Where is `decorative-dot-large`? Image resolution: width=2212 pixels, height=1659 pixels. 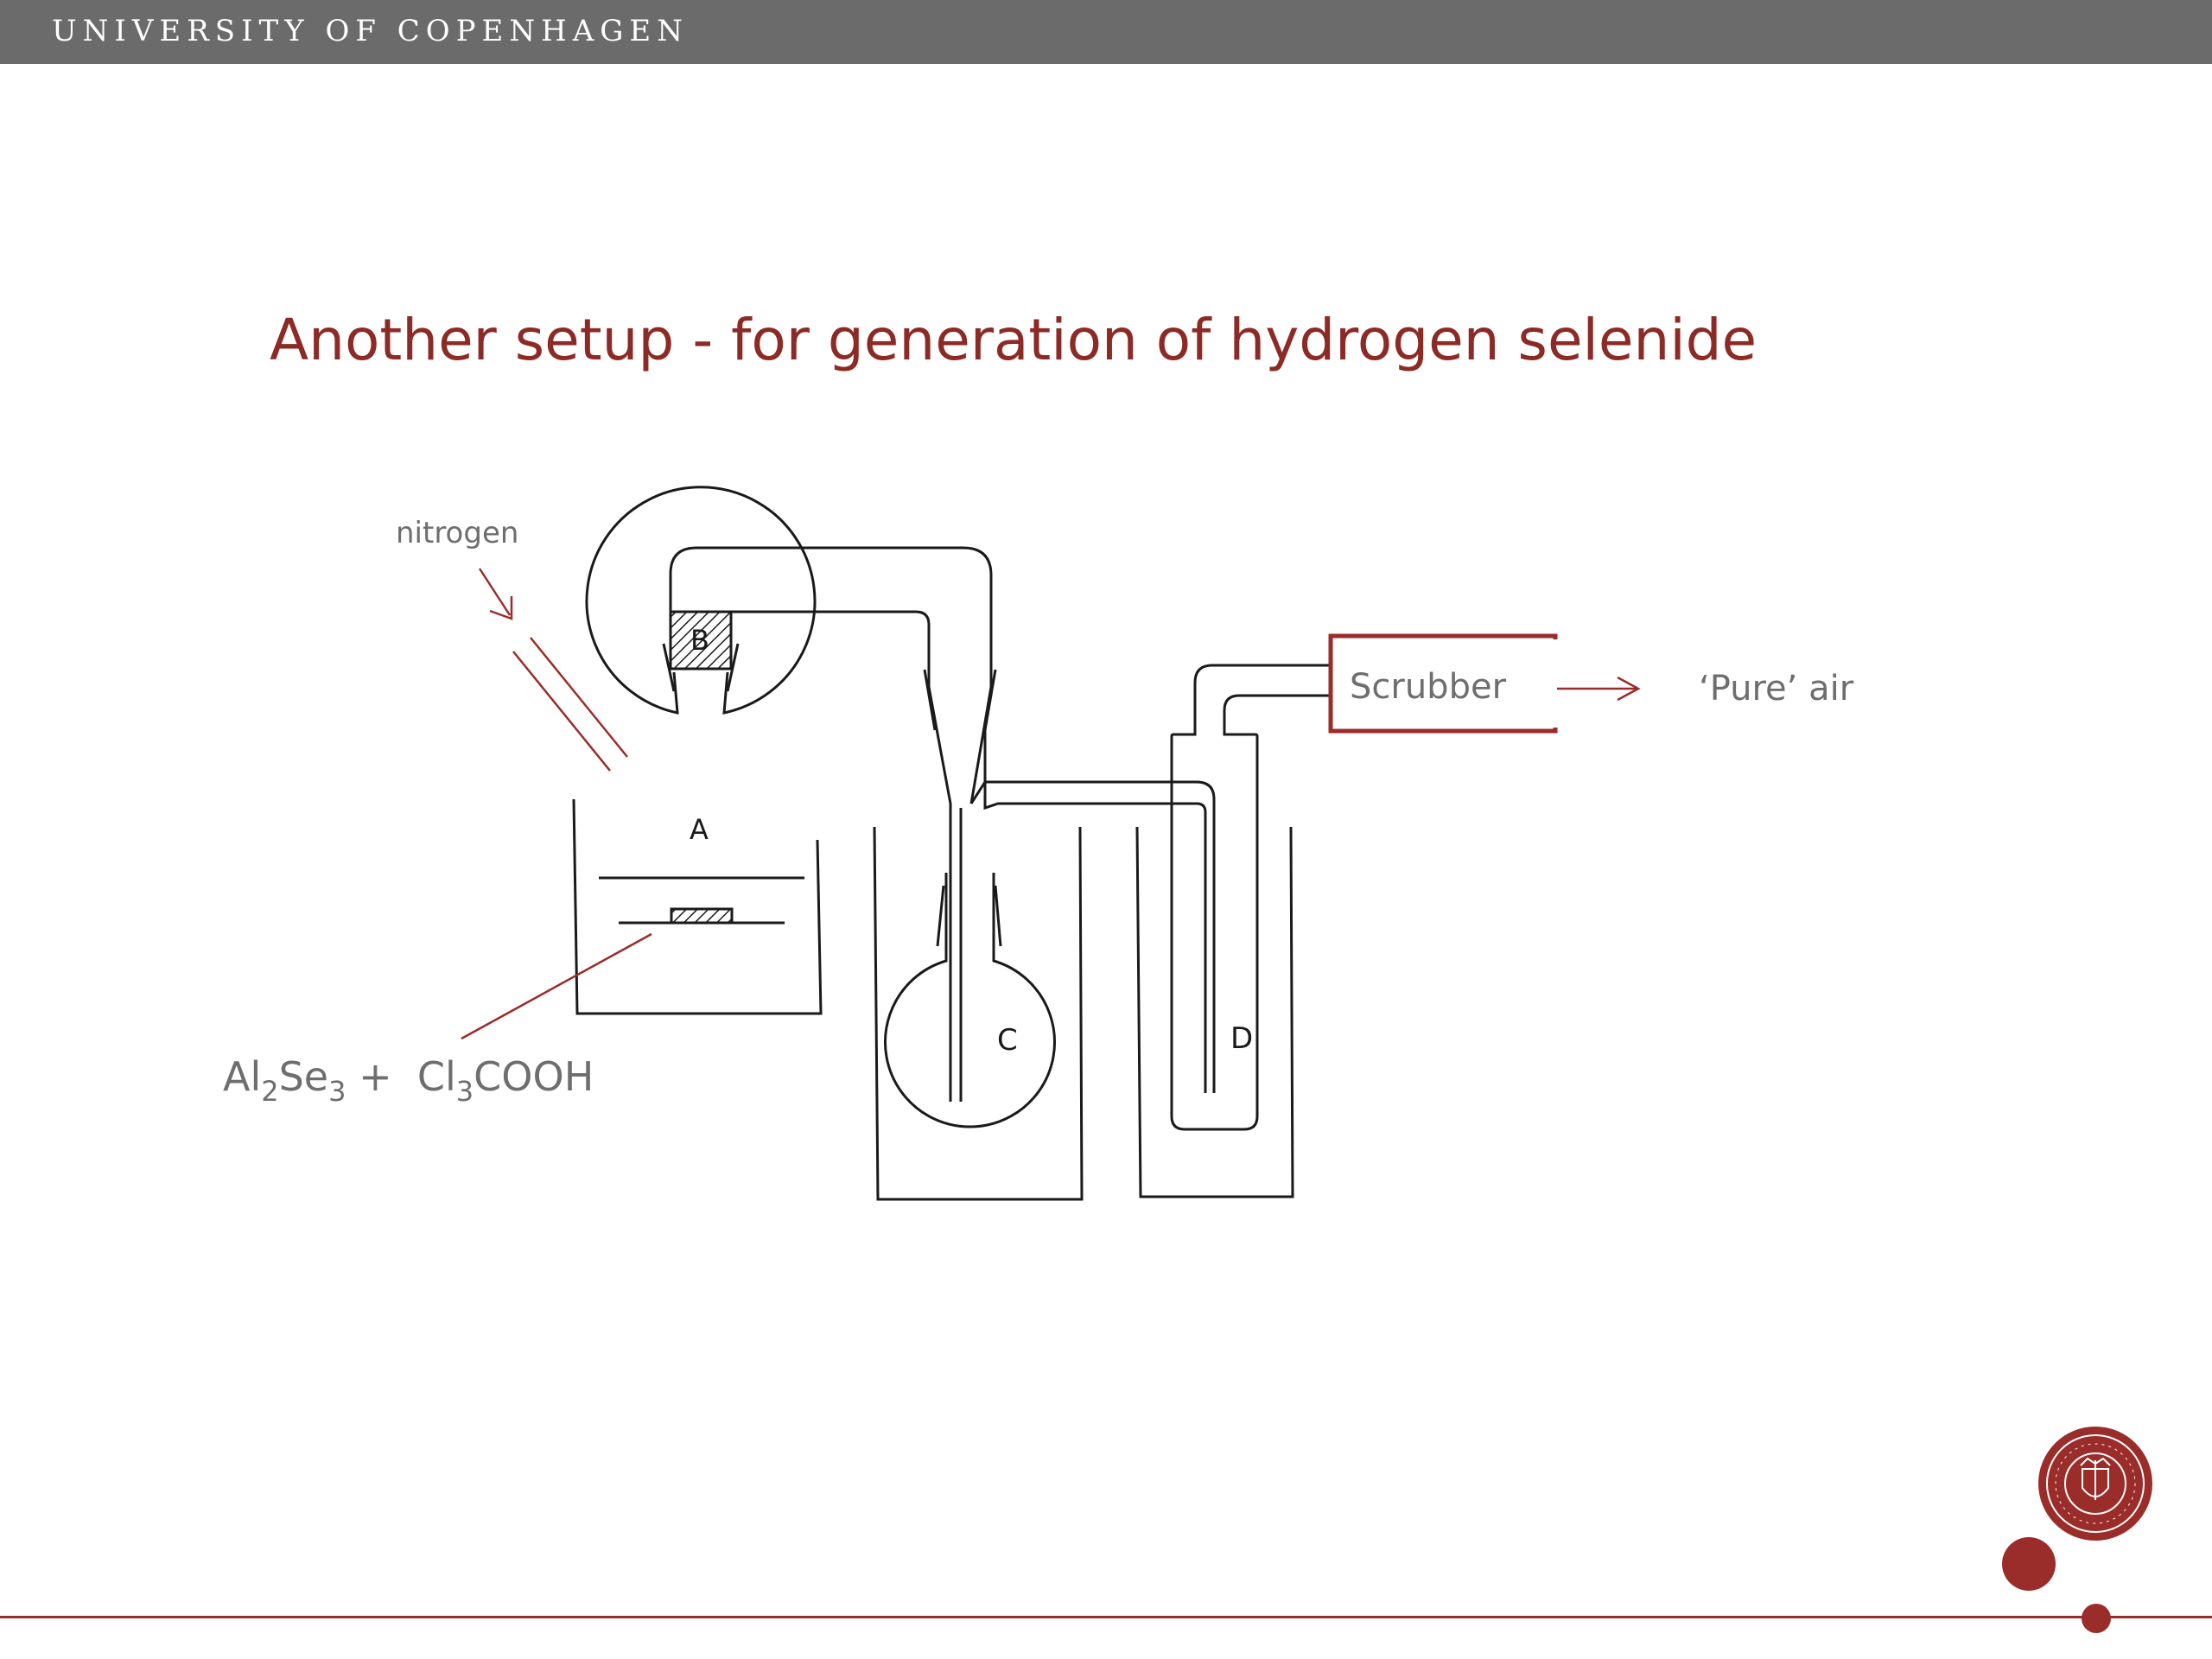 decorative-dot-large is located at coordinates (2029, 1564).